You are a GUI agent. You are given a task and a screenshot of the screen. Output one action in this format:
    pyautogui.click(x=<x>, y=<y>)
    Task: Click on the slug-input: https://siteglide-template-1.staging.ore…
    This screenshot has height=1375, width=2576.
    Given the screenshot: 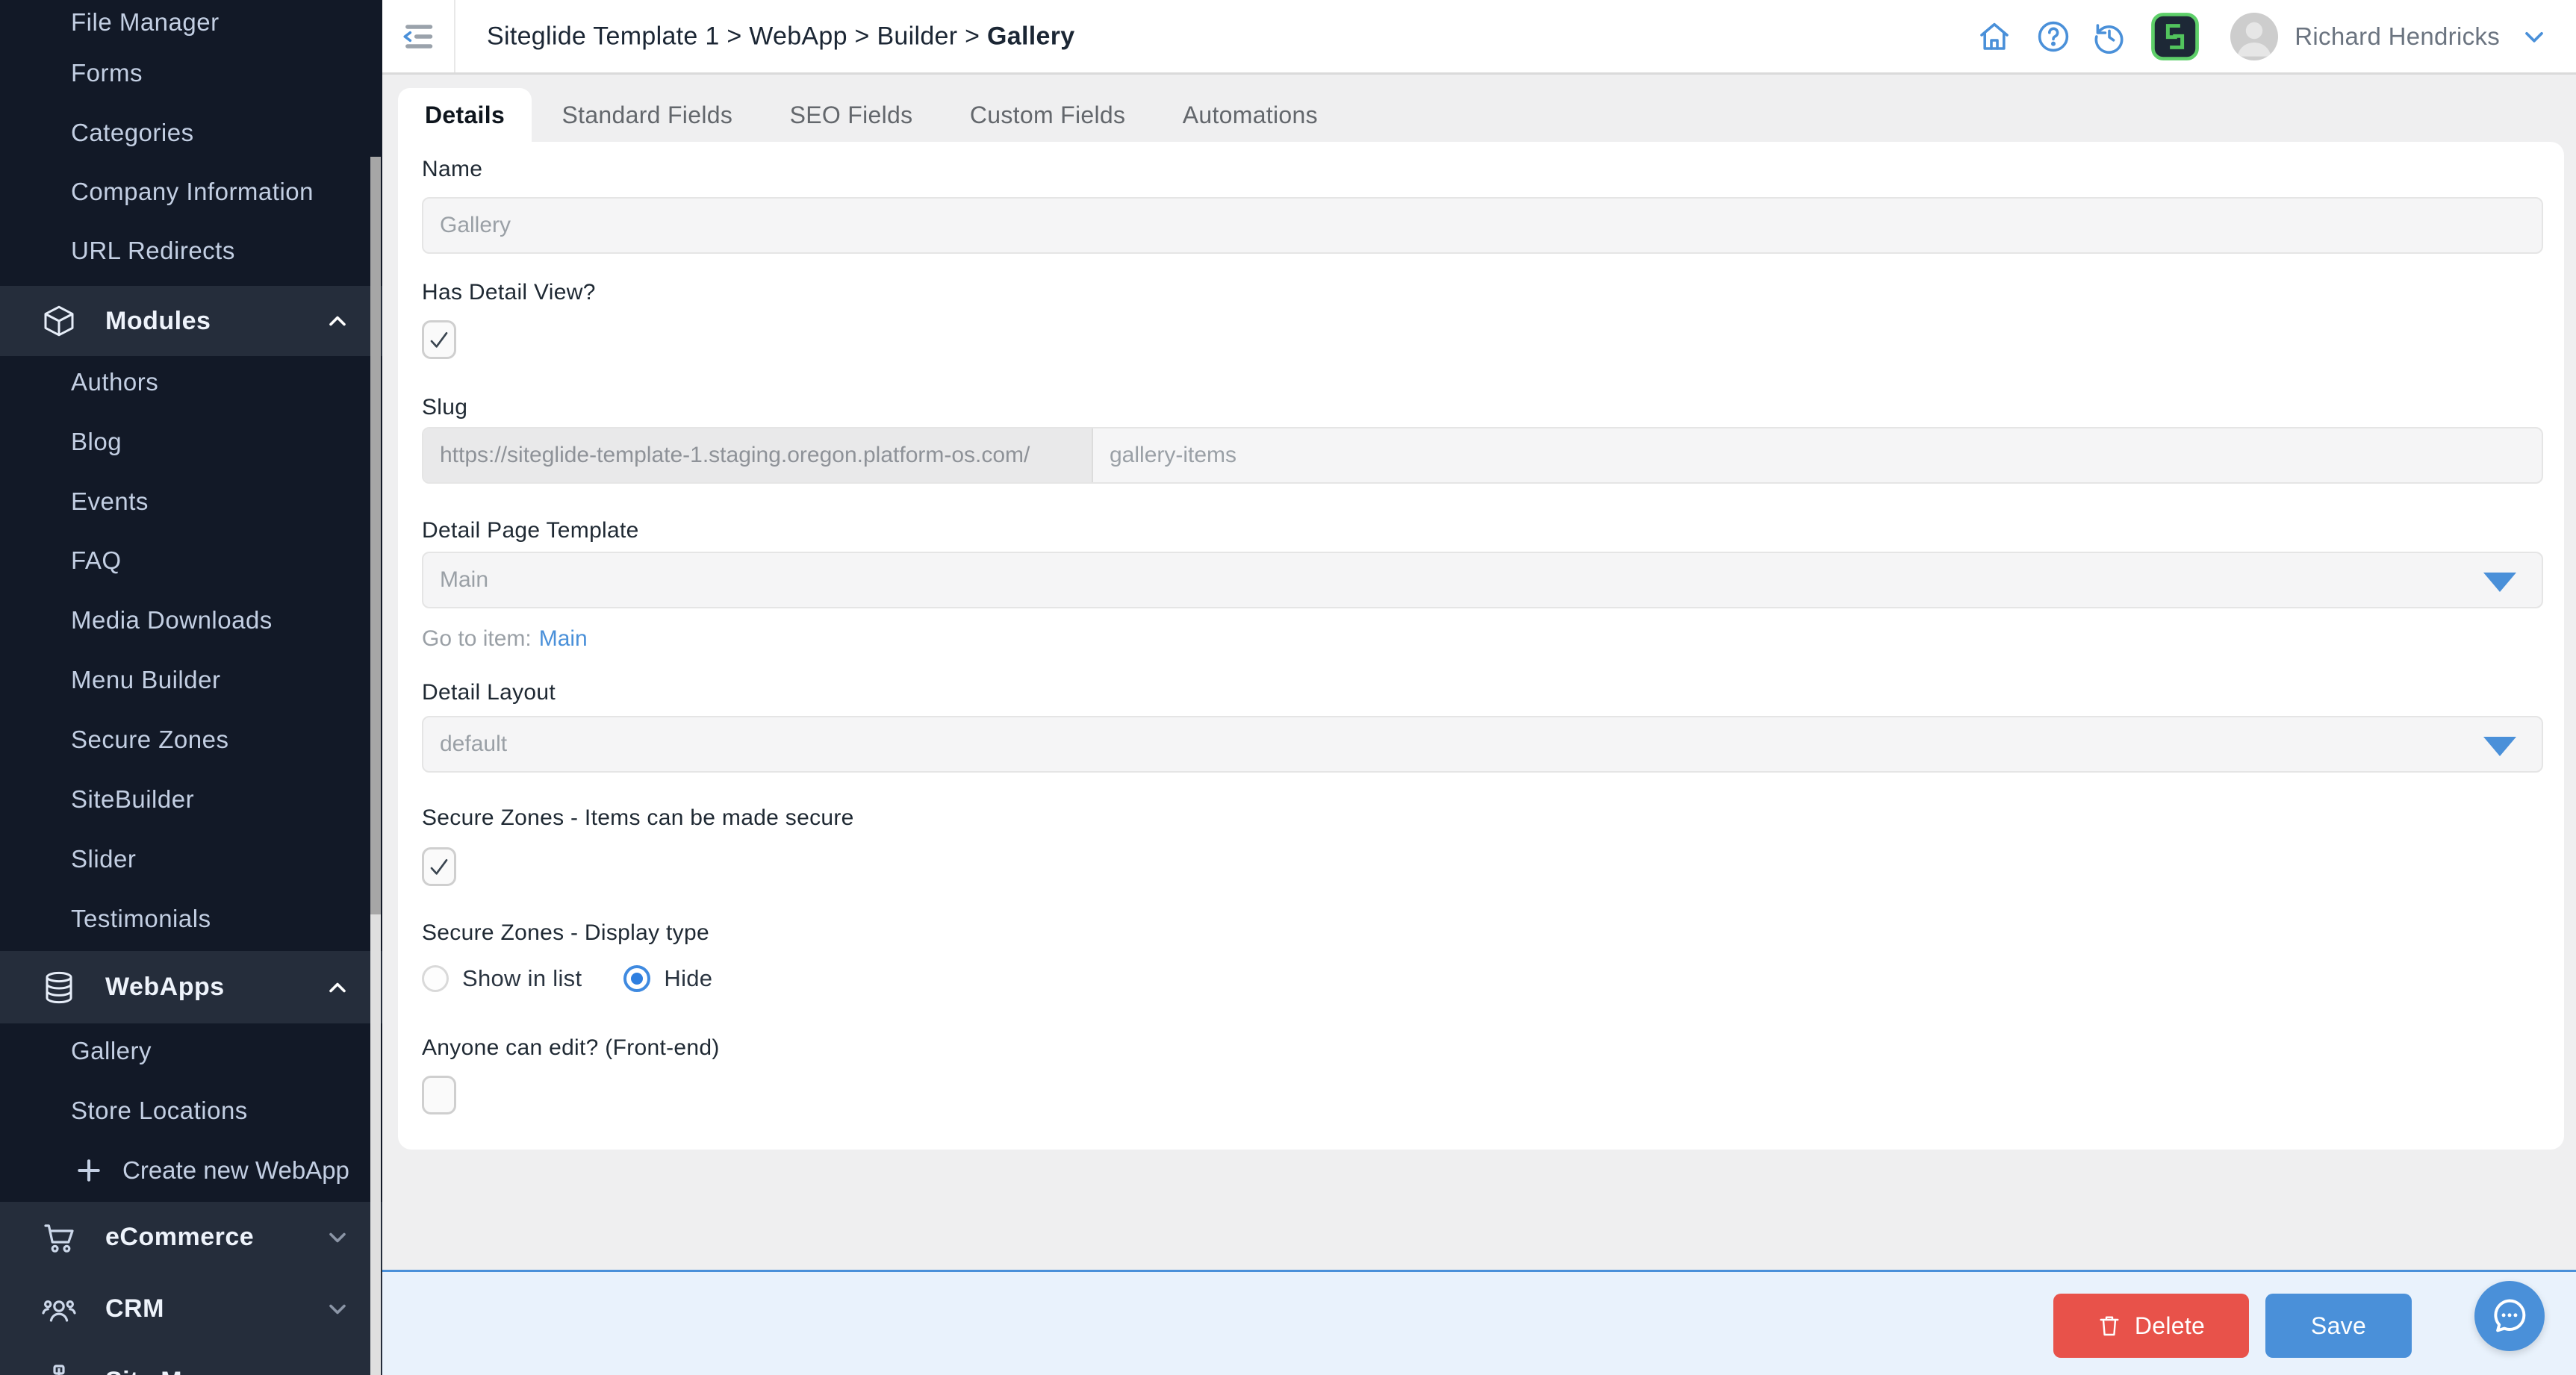 What is the action you would take?
    pyautogui.click(x=1482, y=456)
    